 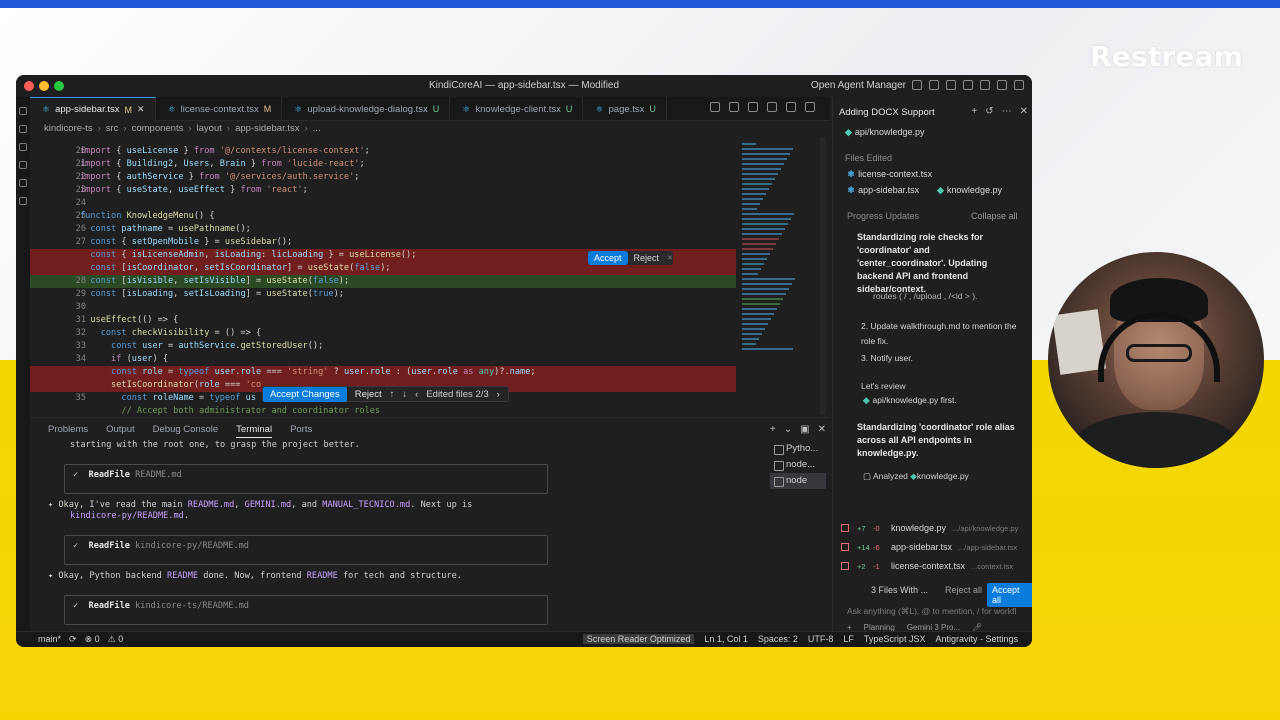 I want to click on new-terminal-icon: +, so click(x=773, y=429).